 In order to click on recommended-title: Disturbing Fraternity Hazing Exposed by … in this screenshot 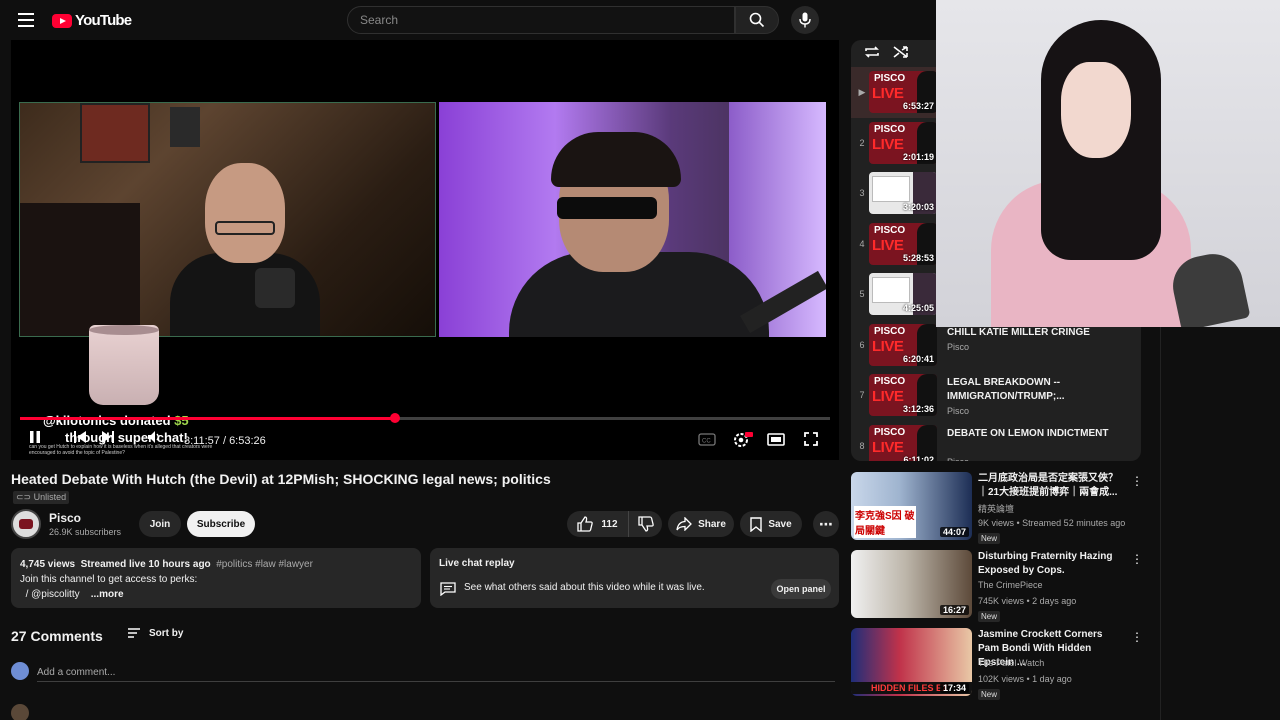, I will do `click(1052, 564)`.